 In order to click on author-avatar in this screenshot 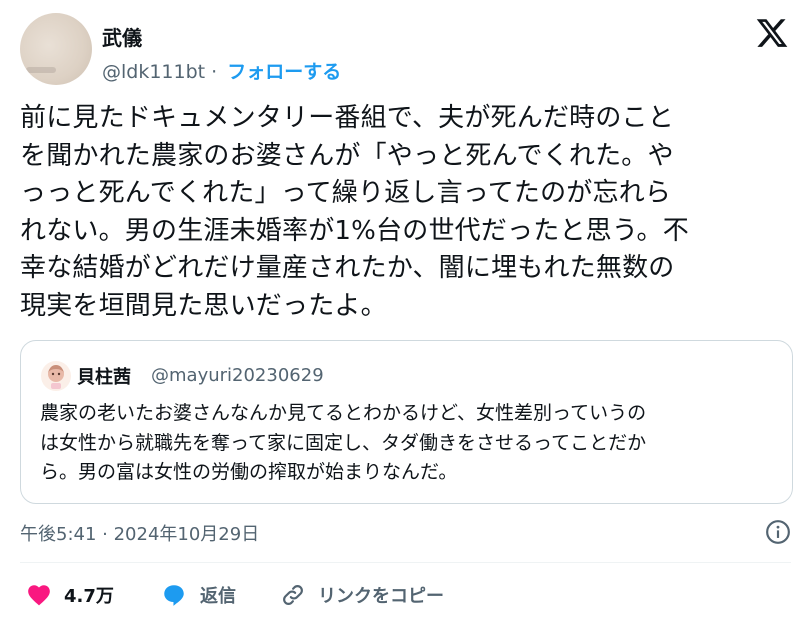, I will do `click(56, 49)`.